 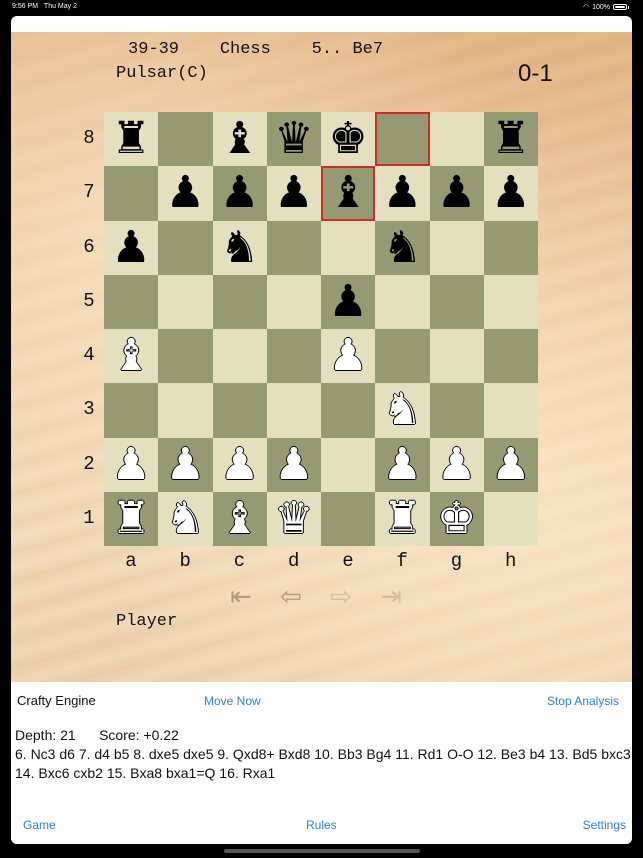 I want to click on square-c7: ♟, so click(x=239, y=193).